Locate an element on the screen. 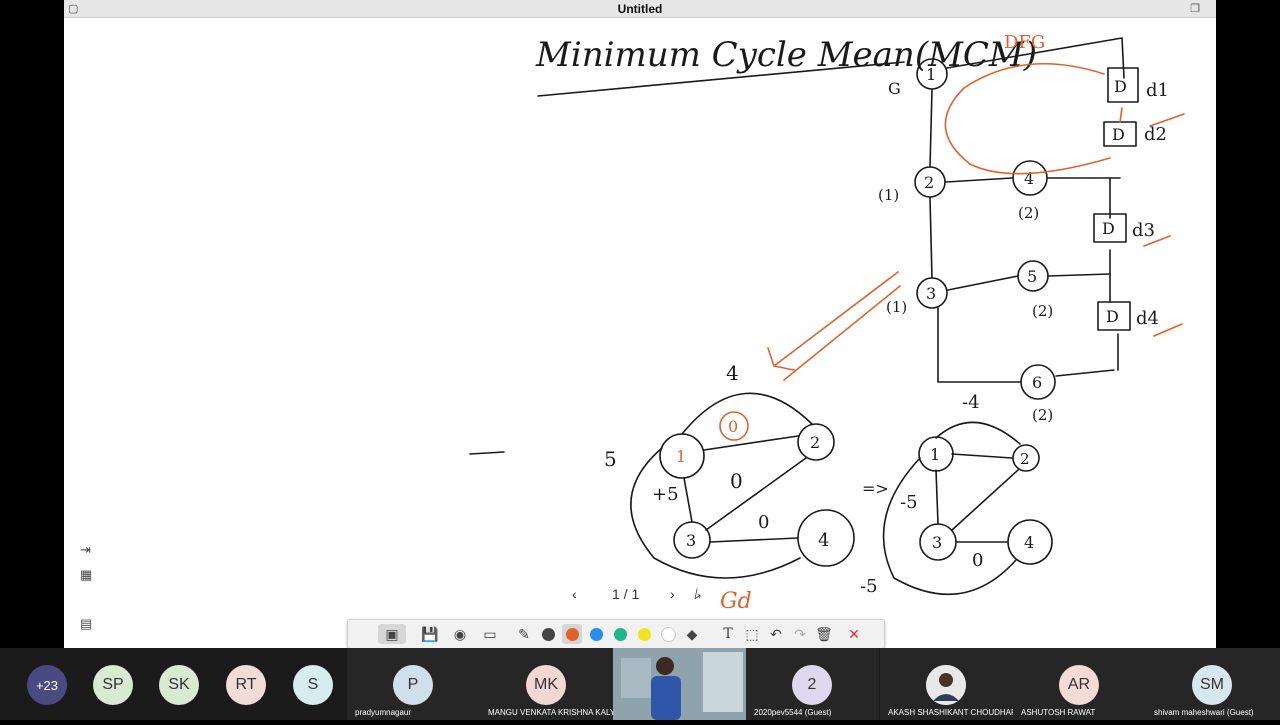  avatar: SK is located at coordinates (179, 685).